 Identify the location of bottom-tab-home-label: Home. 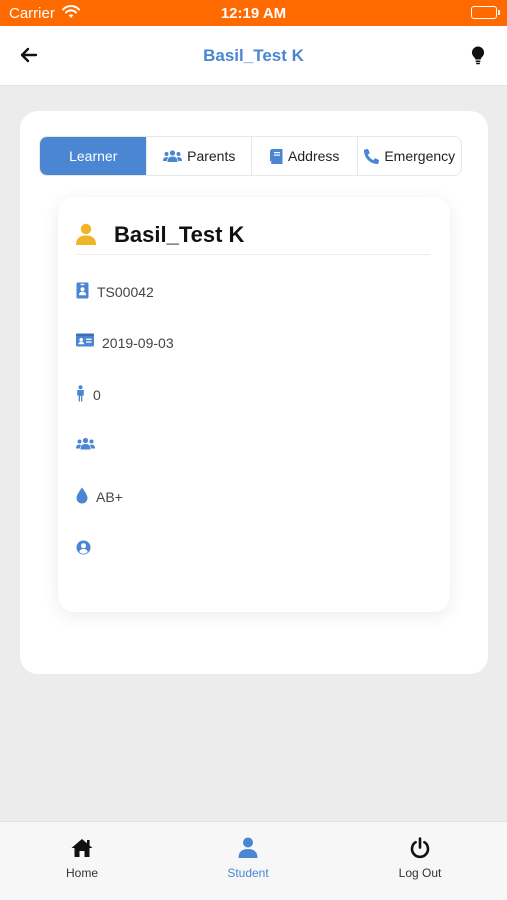
(81, 873).